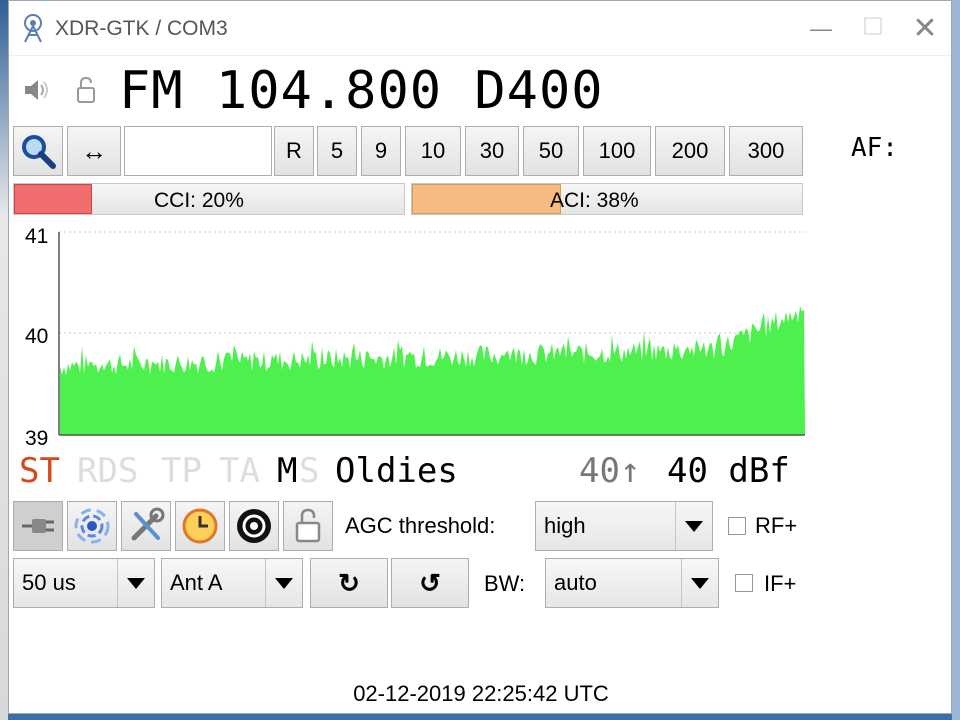 This screenshot has width=960, height=720. What do you see at coordinates (36, 90) in the screenshot?
I see `speaker-icon` at bounding box center [36, 90].